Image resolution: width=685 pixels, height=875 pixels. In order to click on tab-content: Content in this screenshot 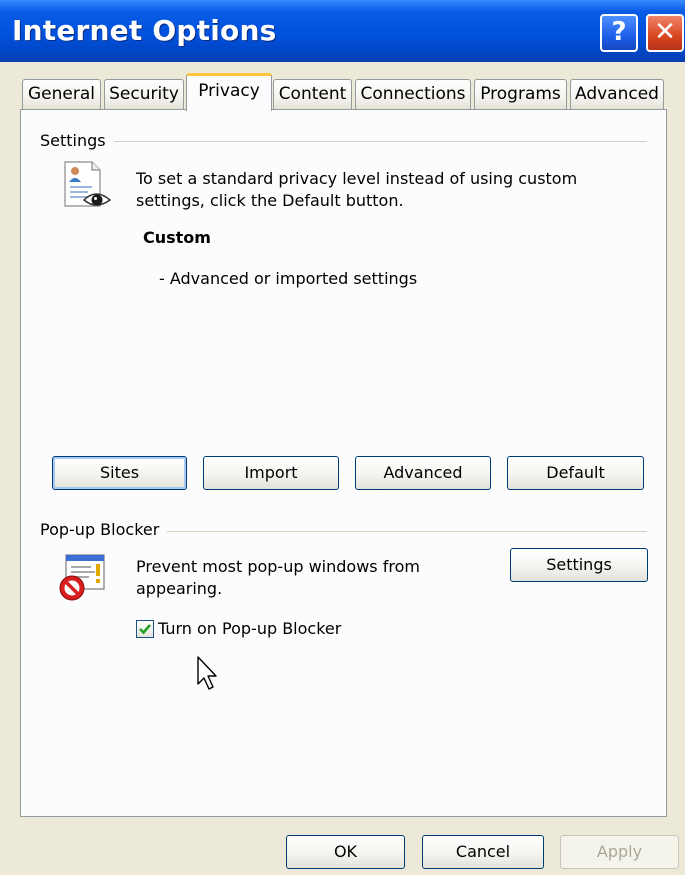, I will do `click(312, 94)`.